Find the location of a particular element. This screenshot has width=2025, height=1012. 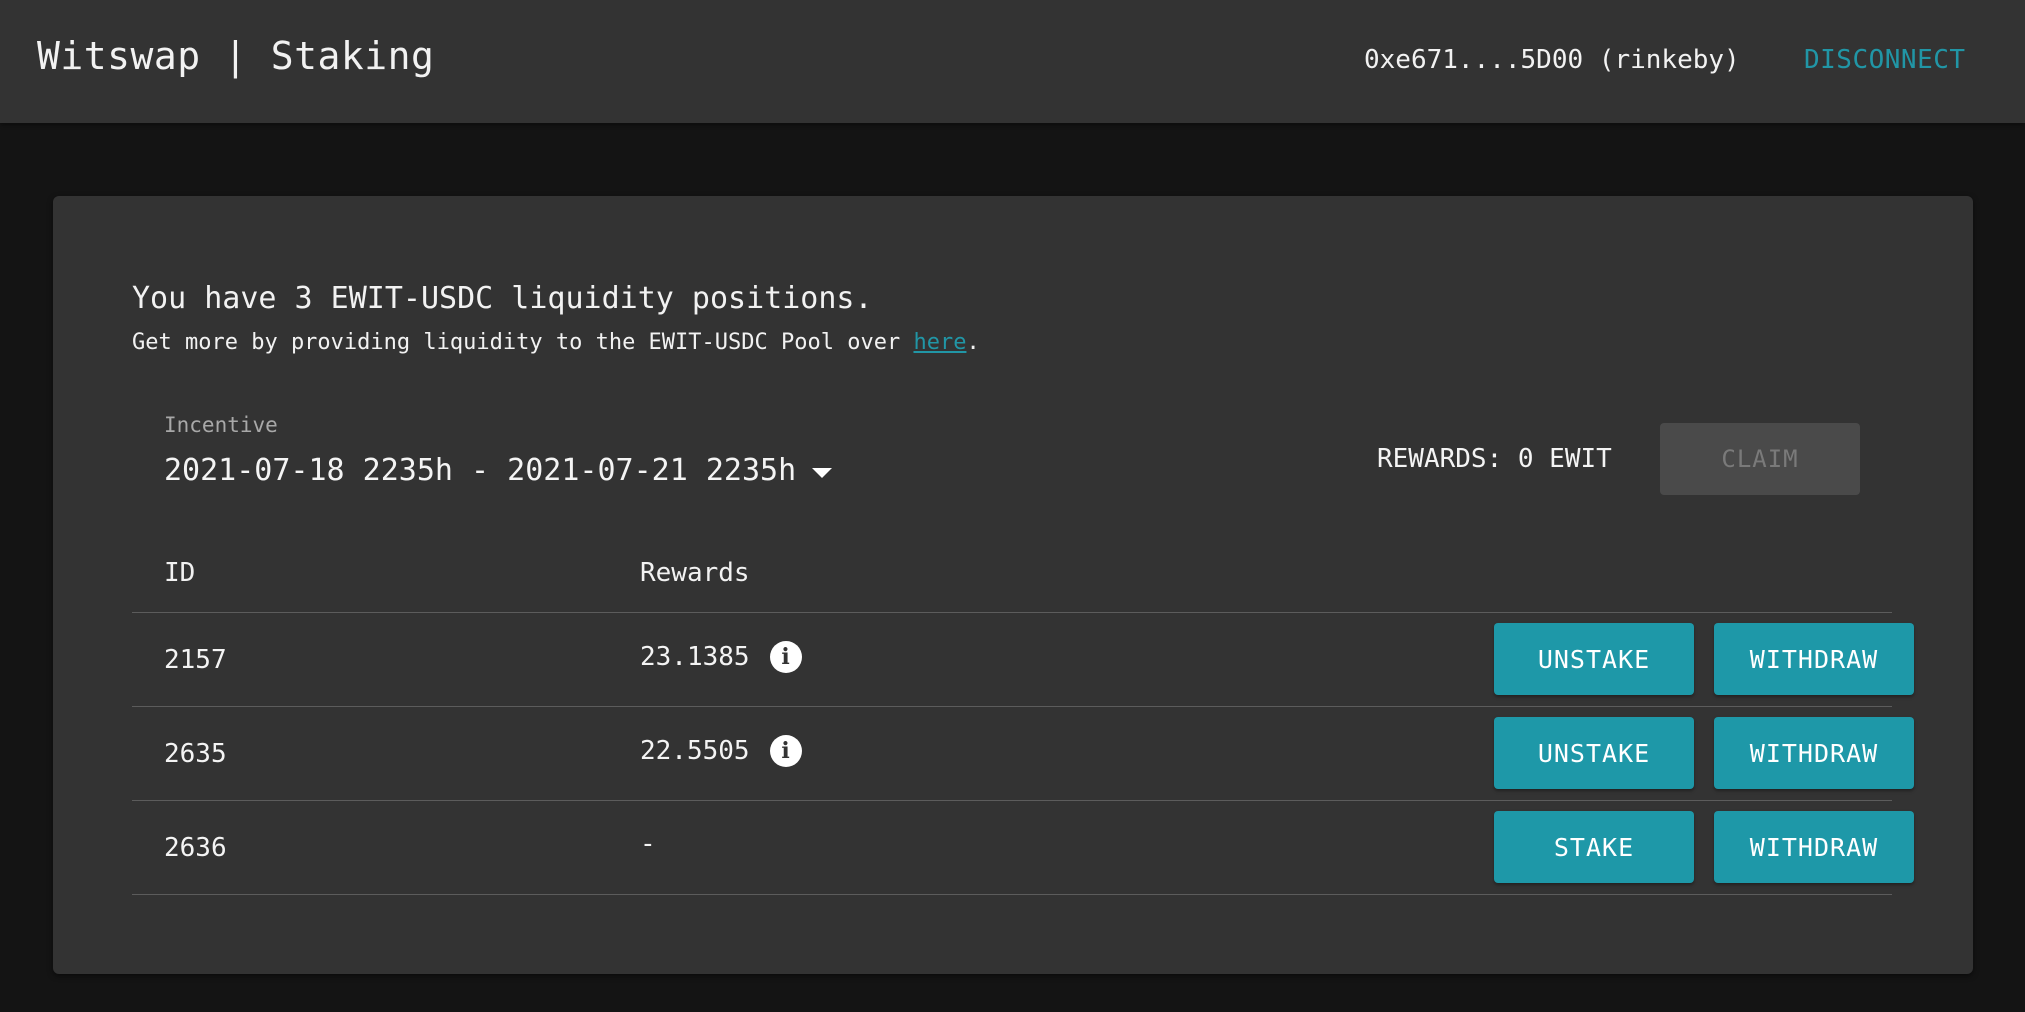

reward-value: - is located at coordinates (648, 844).